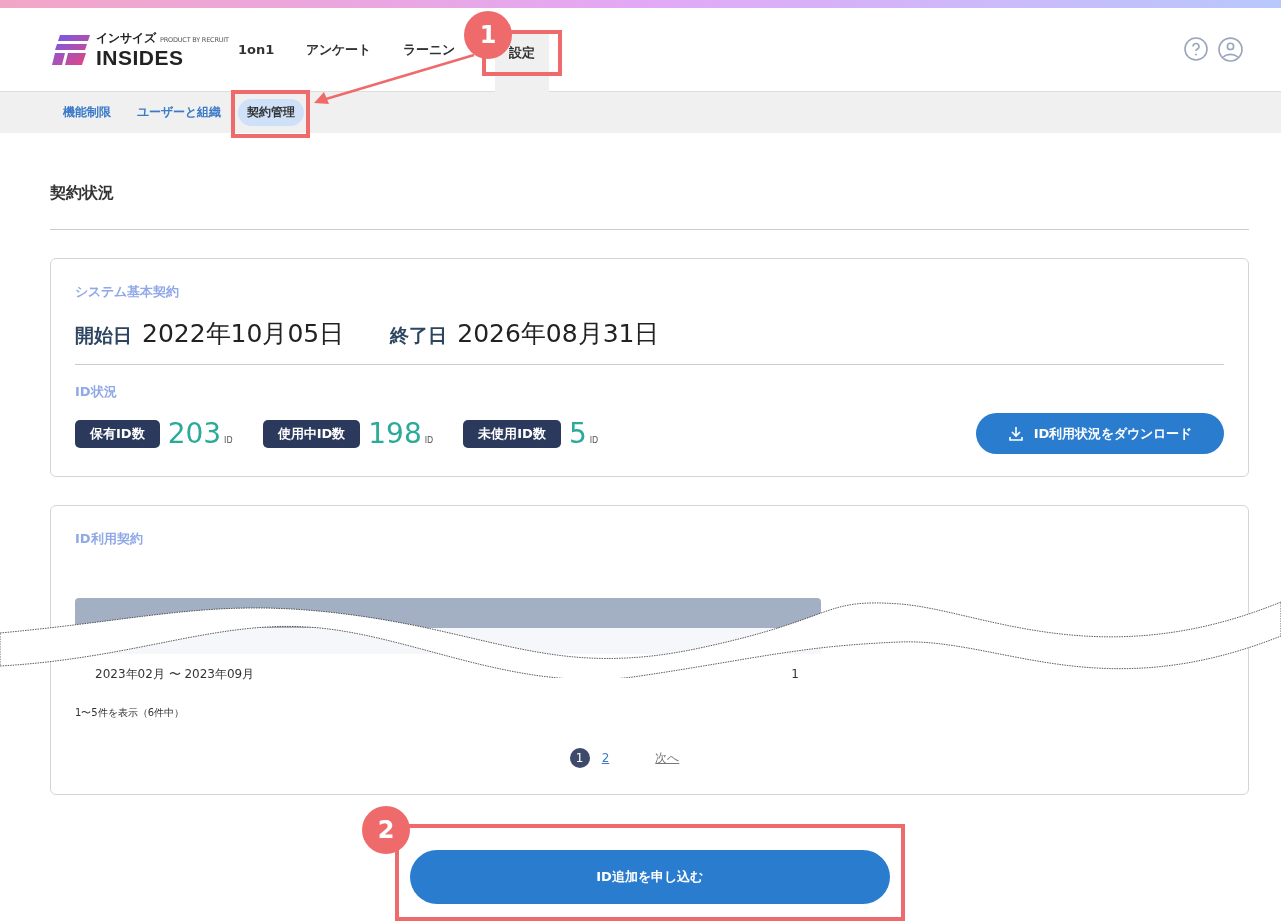 This screenshot has width=1281, height=923. Describe the element at coordinates (395, 433) in the screenshot. I see `stat-value: 198` at that location.